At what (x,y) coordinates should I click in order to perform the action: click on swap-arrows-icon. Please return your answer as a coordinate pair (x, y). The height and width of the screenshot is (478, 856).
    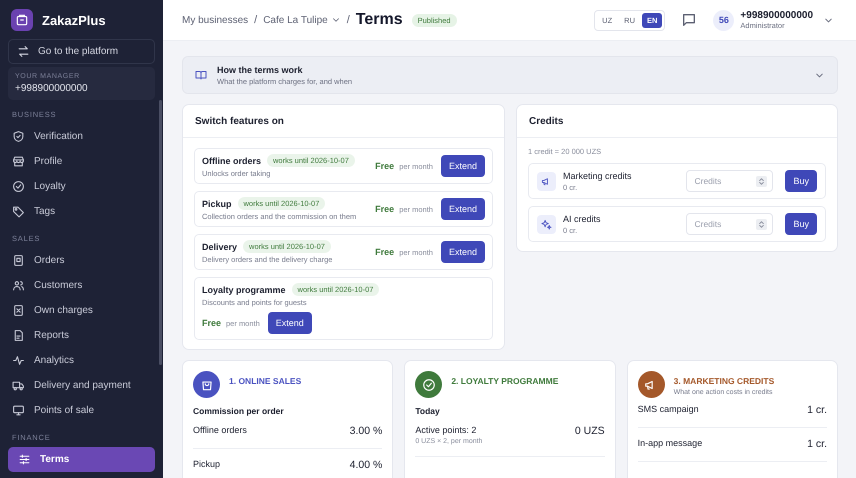
    Looking at the image, I should click on (23, 51).